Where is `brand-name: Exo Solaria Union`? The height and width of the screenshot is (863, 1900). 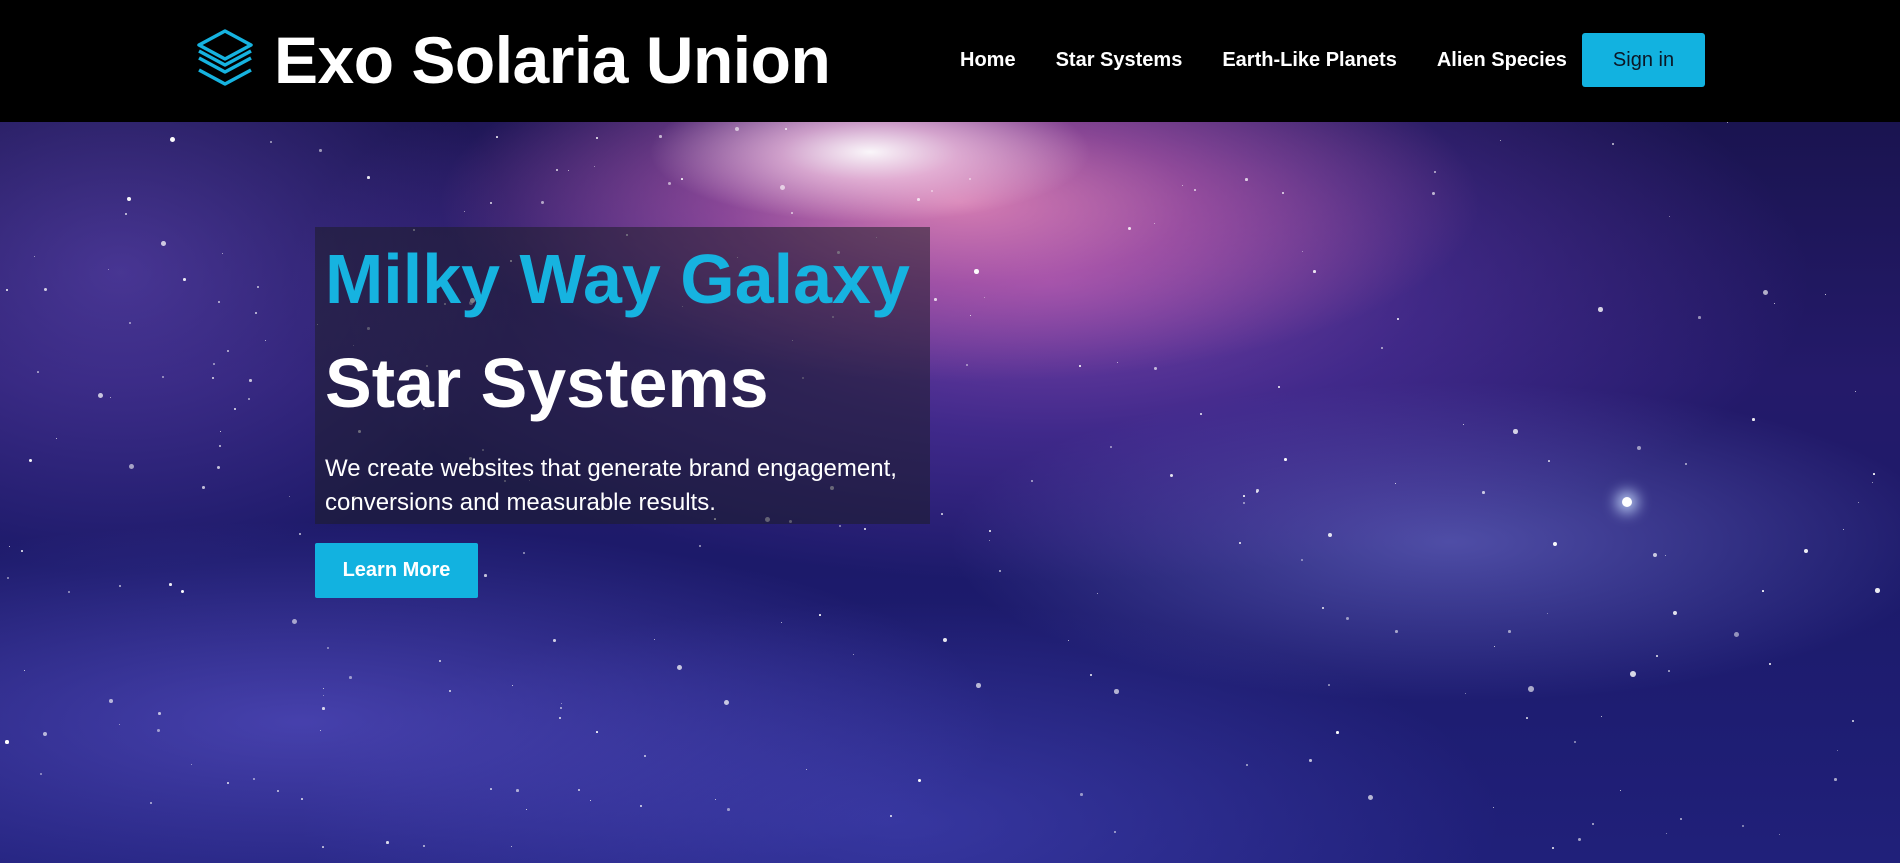 brand-name: Exo Solaria Union is located at coordinates (552, 60).